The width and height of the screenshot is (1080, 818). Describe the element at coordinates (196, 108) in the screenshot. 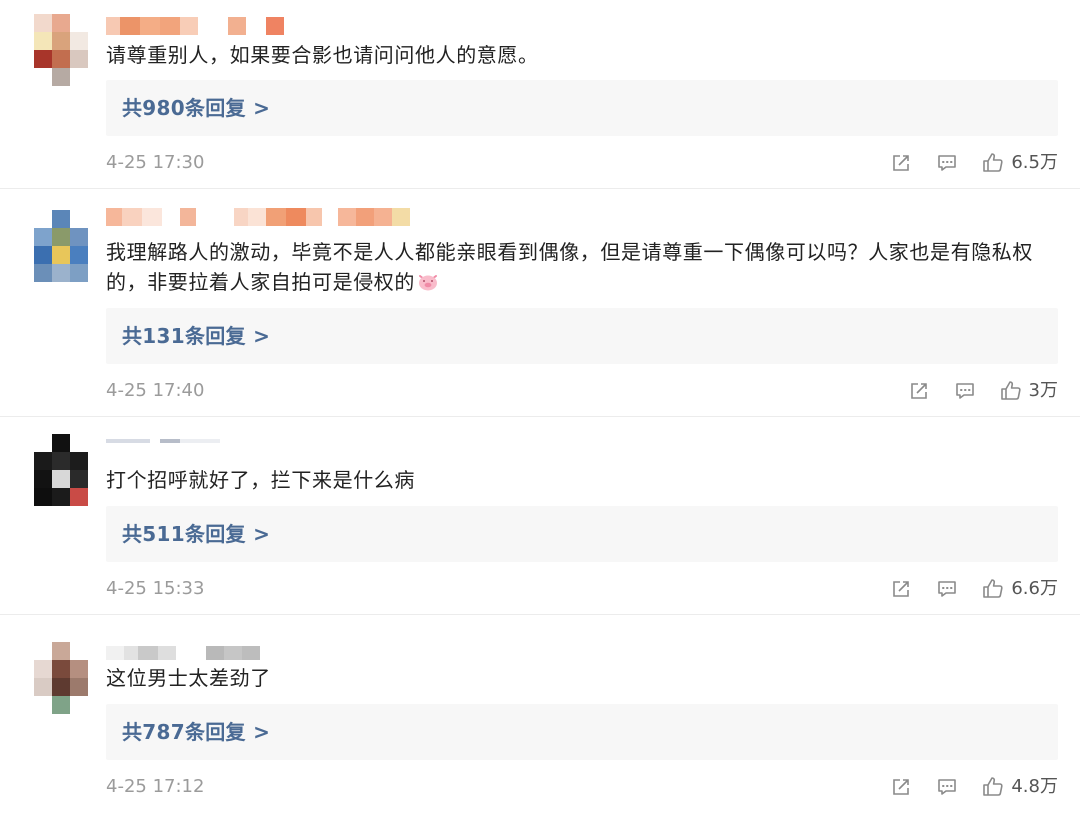

I see `reply-count-label: 共980条回复 >` at that location.